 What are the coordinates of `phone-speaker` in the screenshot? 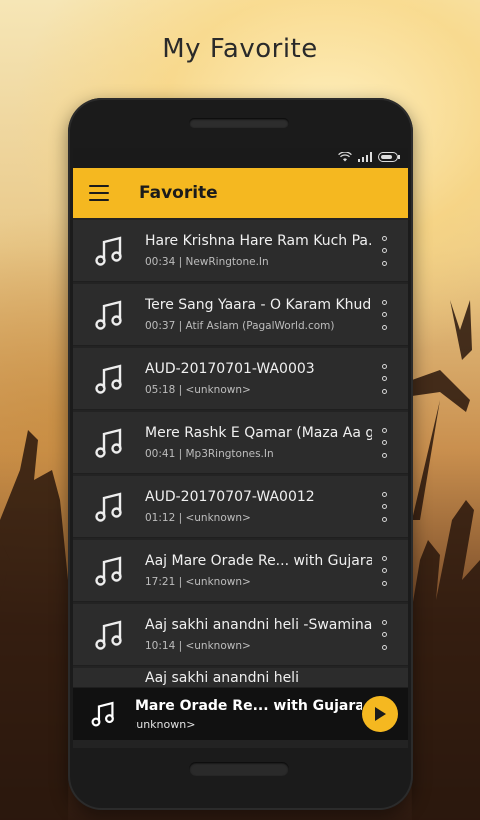 It's located at (239, 123).